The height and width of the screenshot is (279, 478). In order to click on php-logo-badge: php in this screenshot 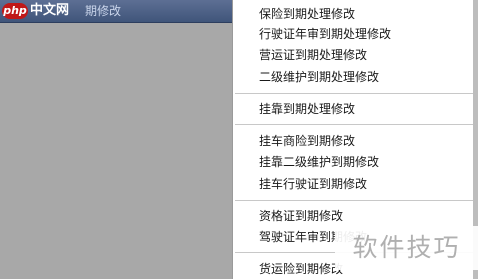, I will do `click(15, 11)`.